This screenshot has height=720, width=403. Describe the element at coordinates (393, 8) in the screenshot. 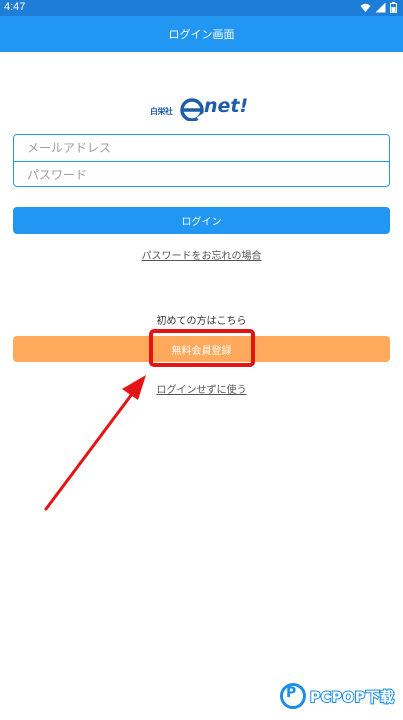

I see `battery-icon` at that location.